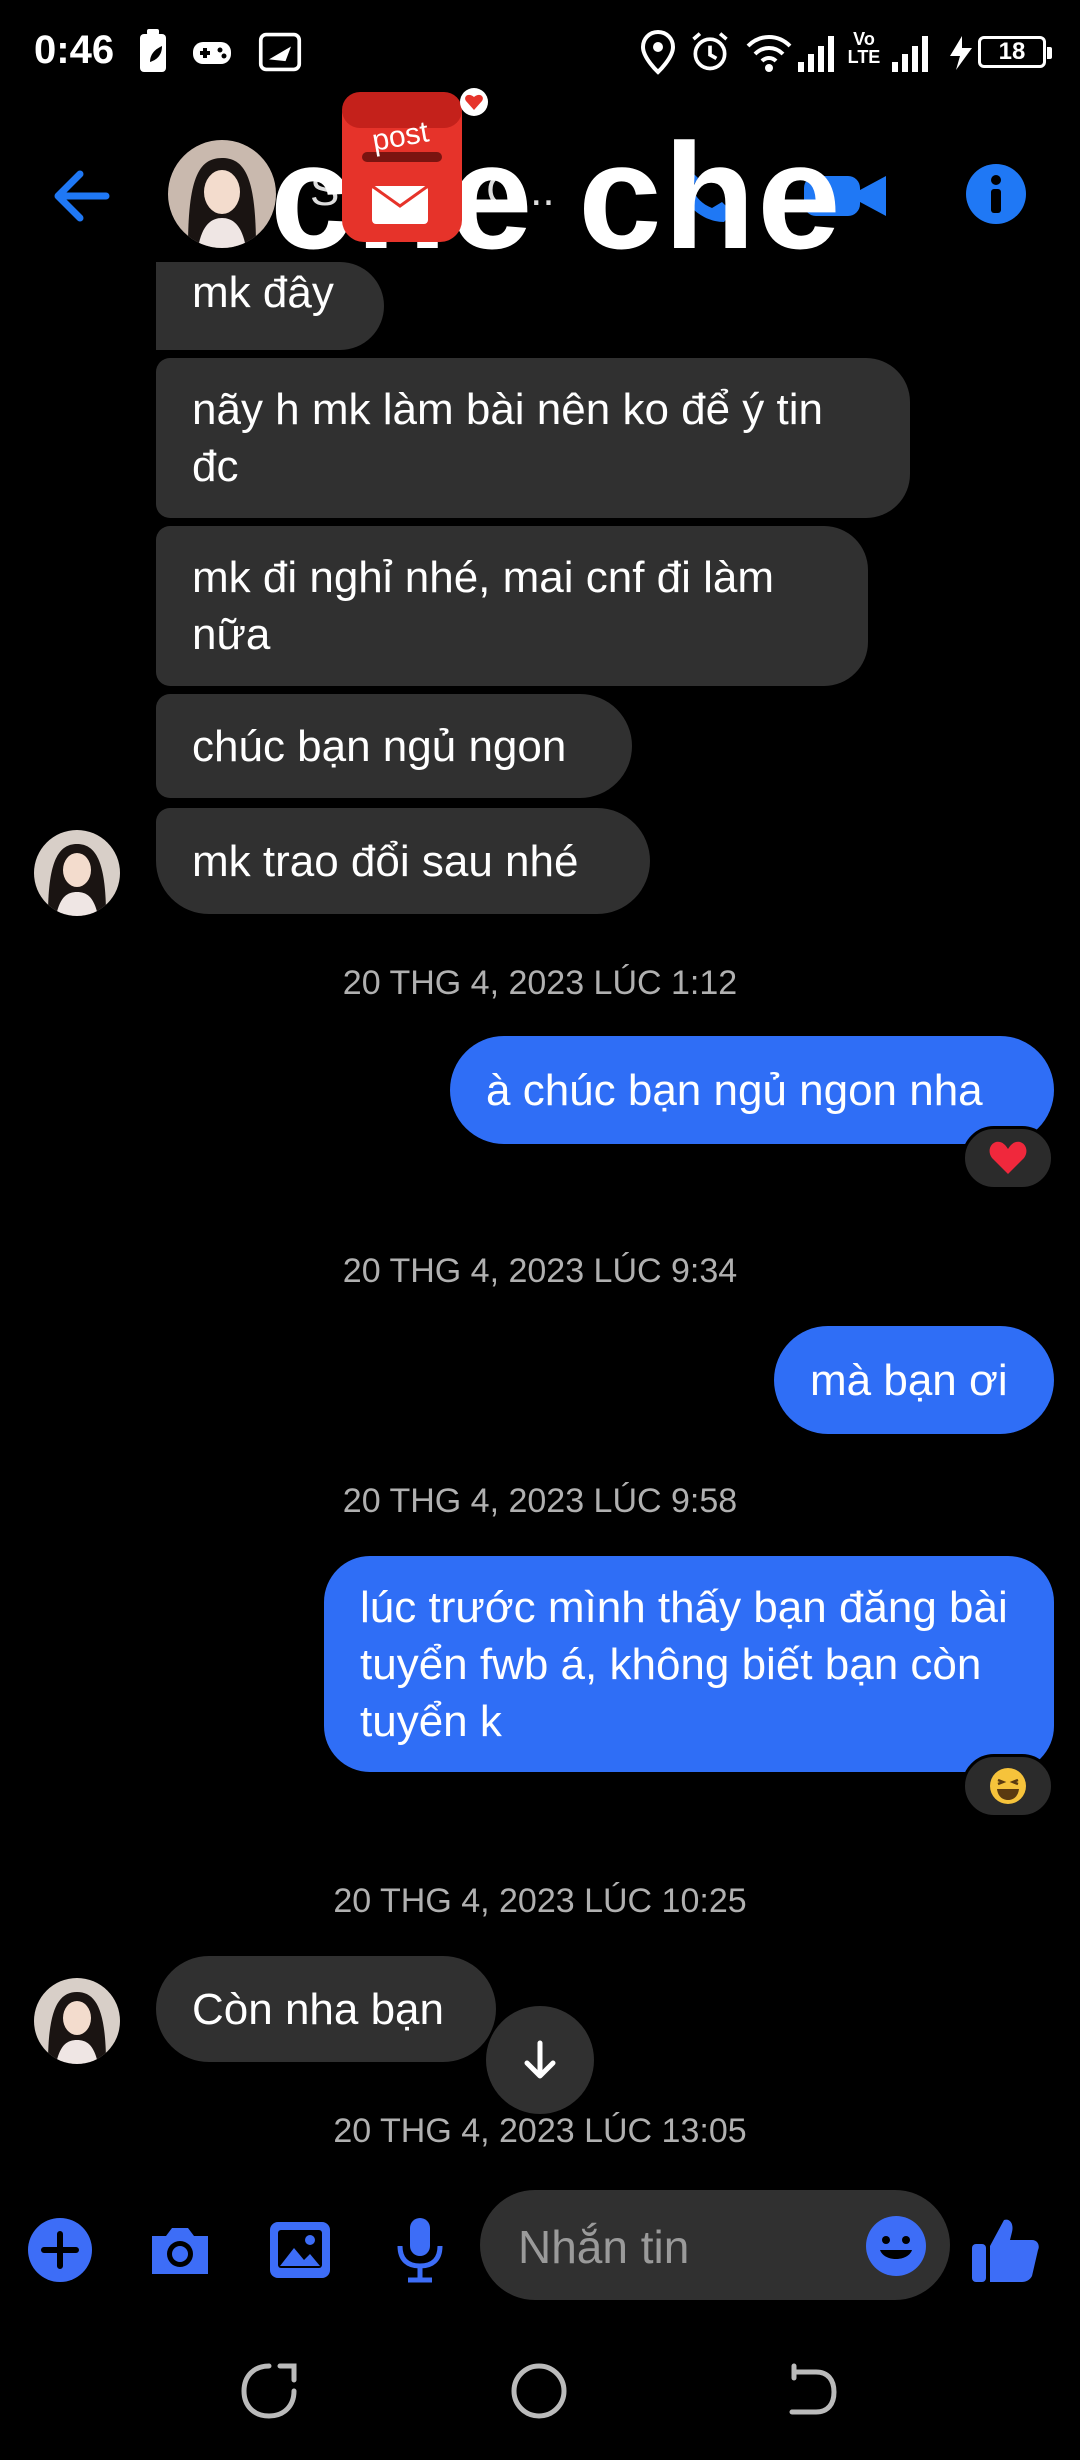 This screenshot has width=1080, height=2460. What do you see at coordinates (1015, 52) in the screenshot?
I see `battery-indicator: 18` at bounding box center [1015, 52].